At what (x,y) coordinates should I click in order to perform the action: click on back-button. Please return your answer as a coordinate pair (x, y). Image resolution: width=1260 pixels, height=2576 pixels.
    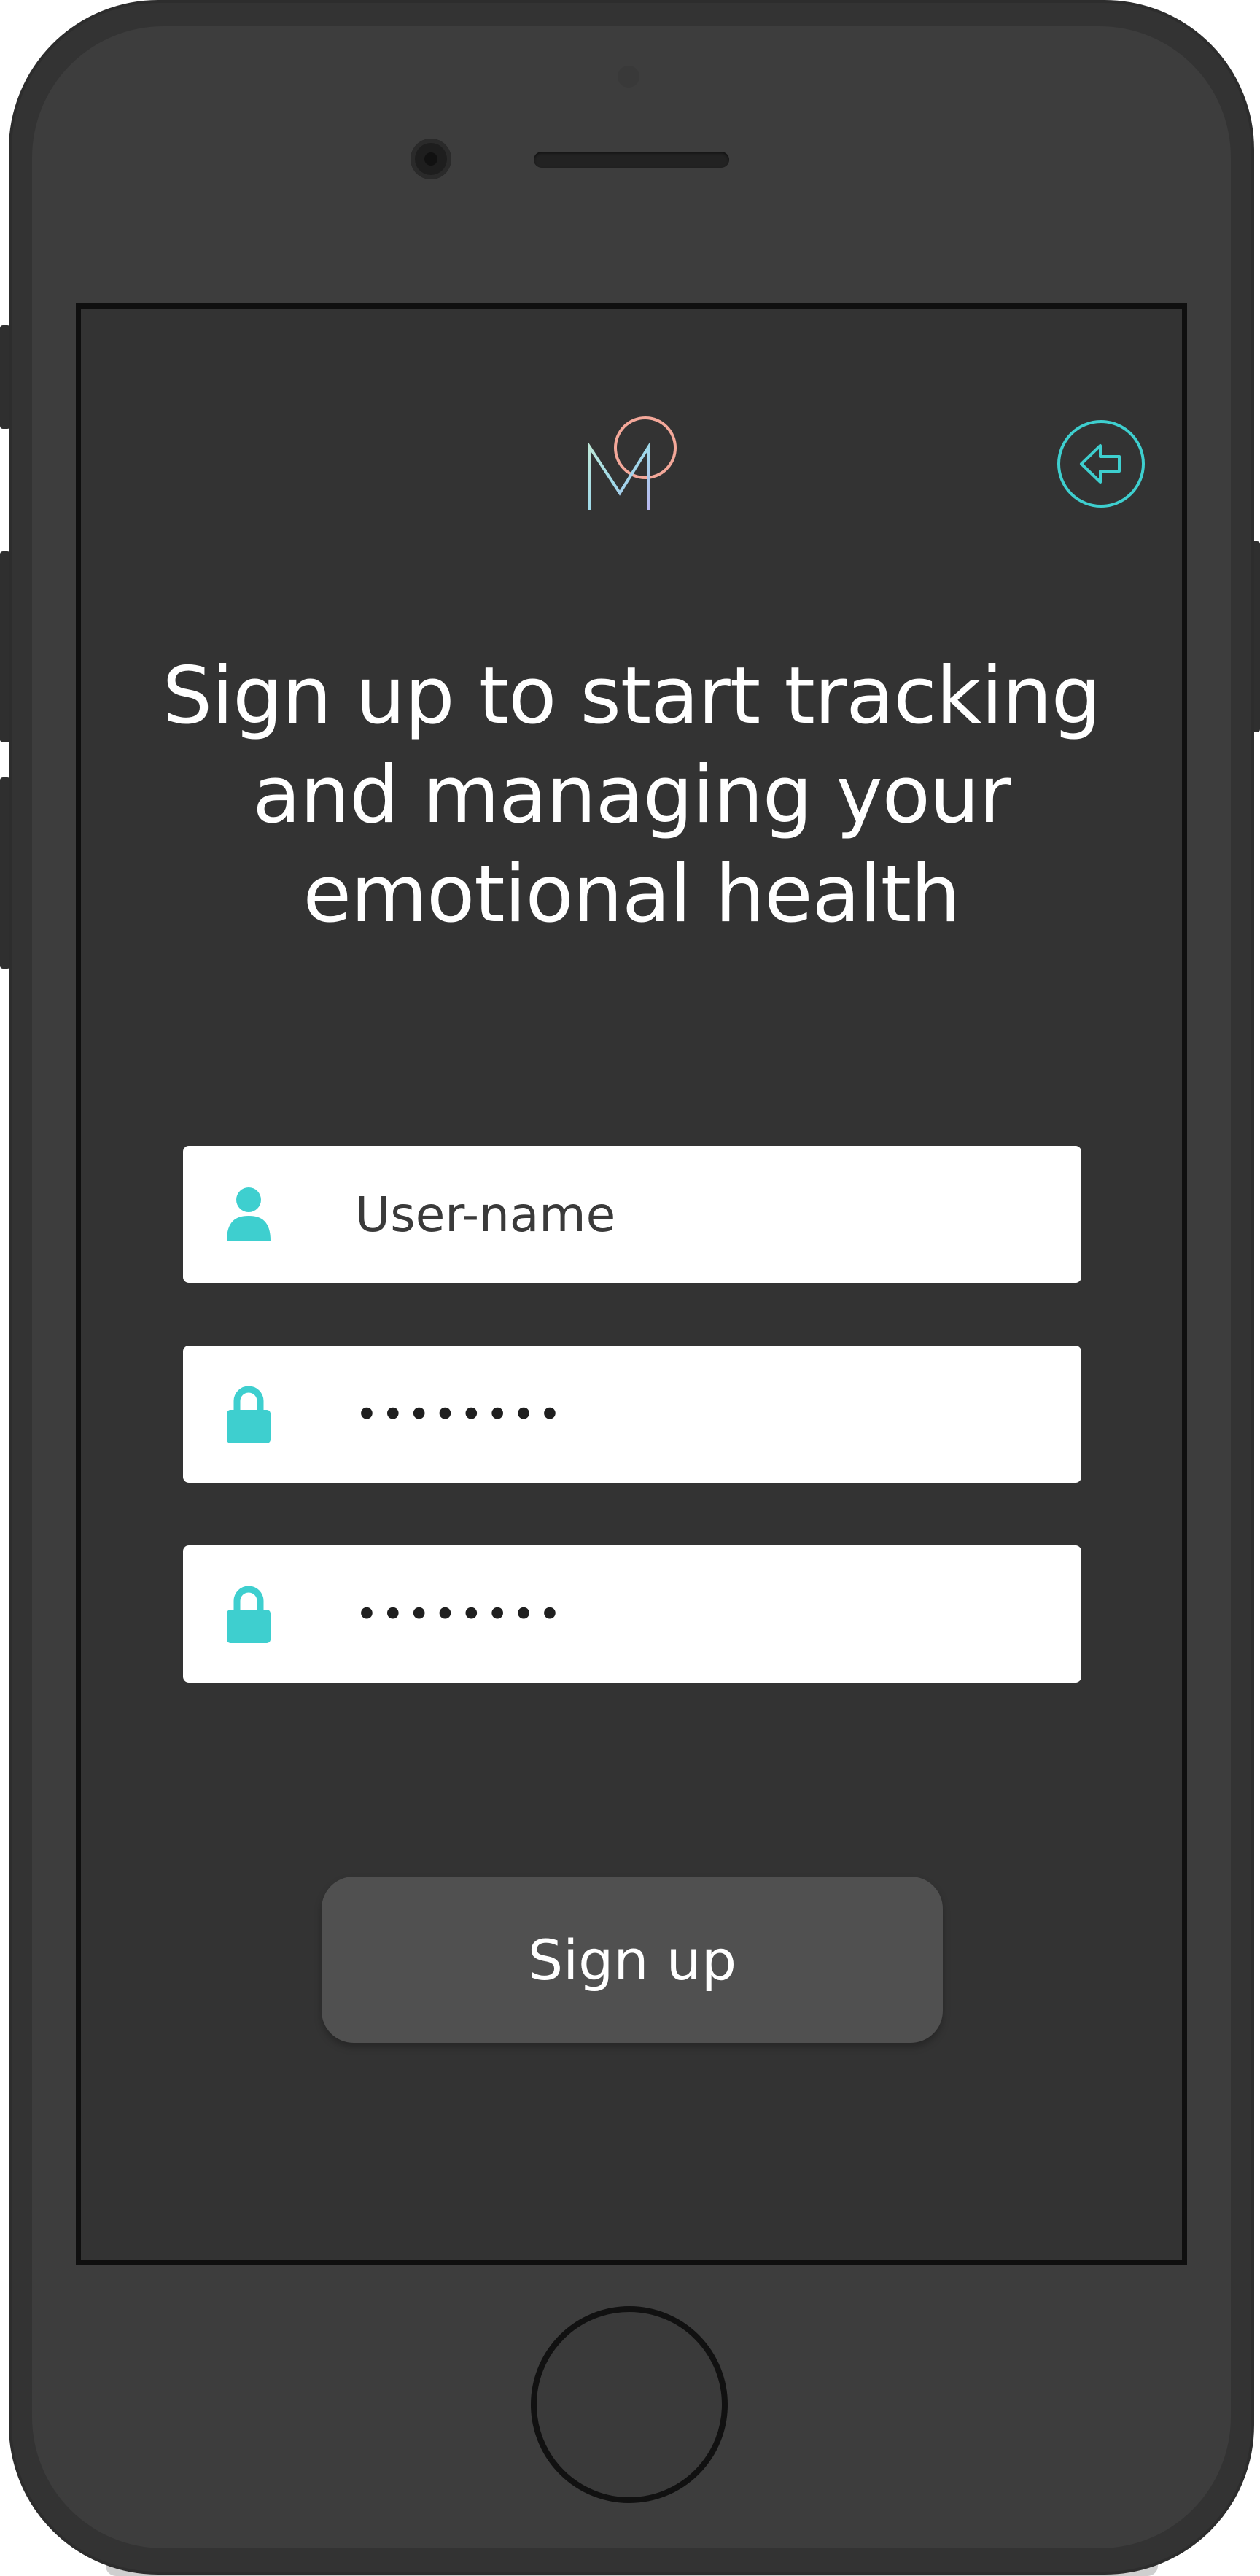
    Looking at the image, I should click on (1101, 464).